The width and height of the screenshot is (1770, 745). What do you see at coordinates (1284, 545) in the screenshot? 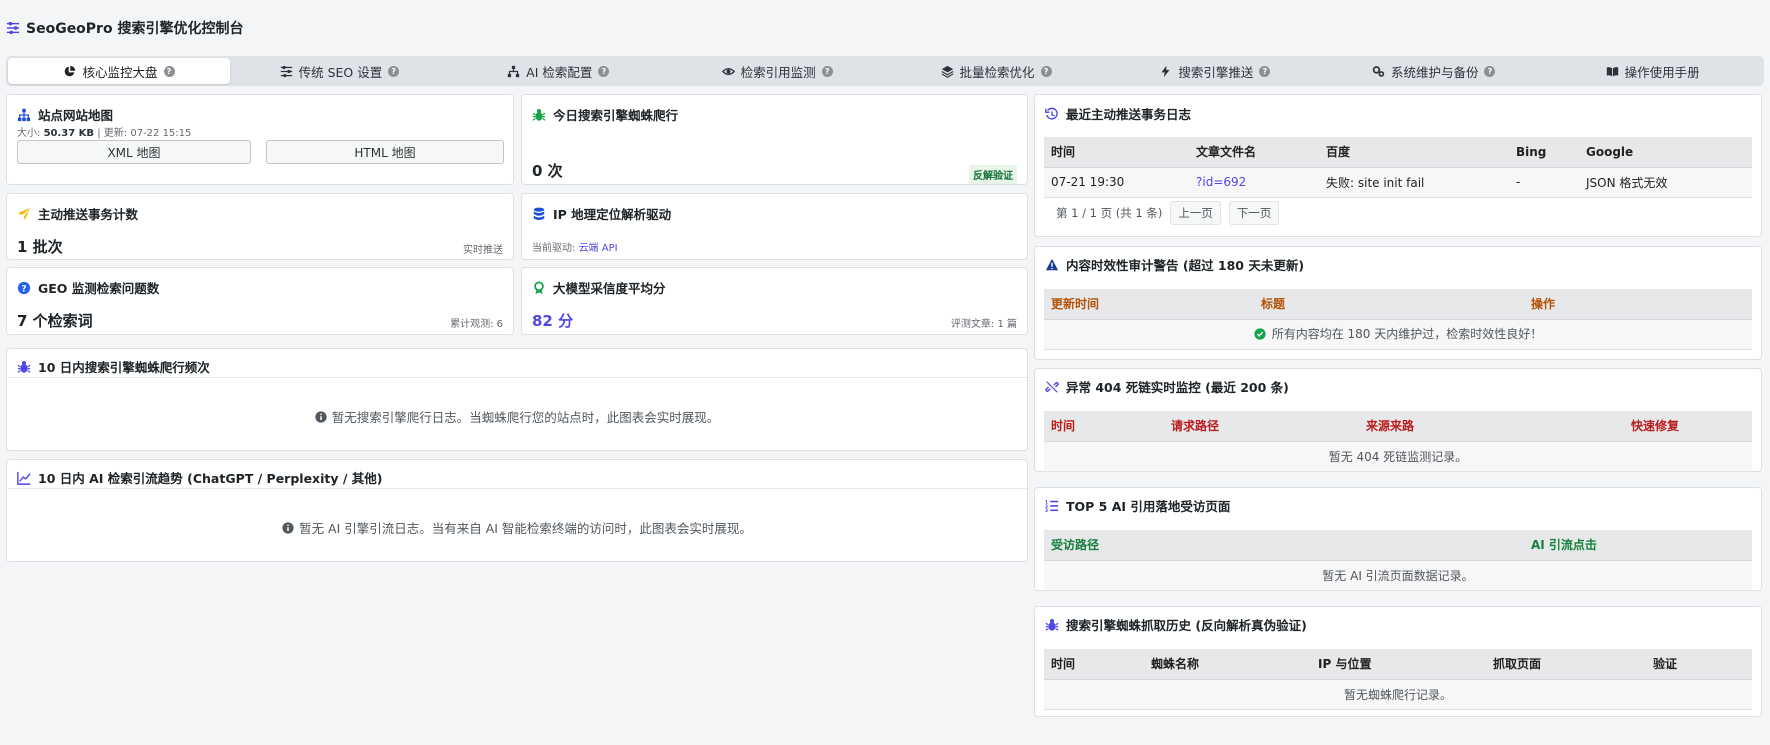
I see `col-header: 受访路径` at bounding box center [1284, 545].